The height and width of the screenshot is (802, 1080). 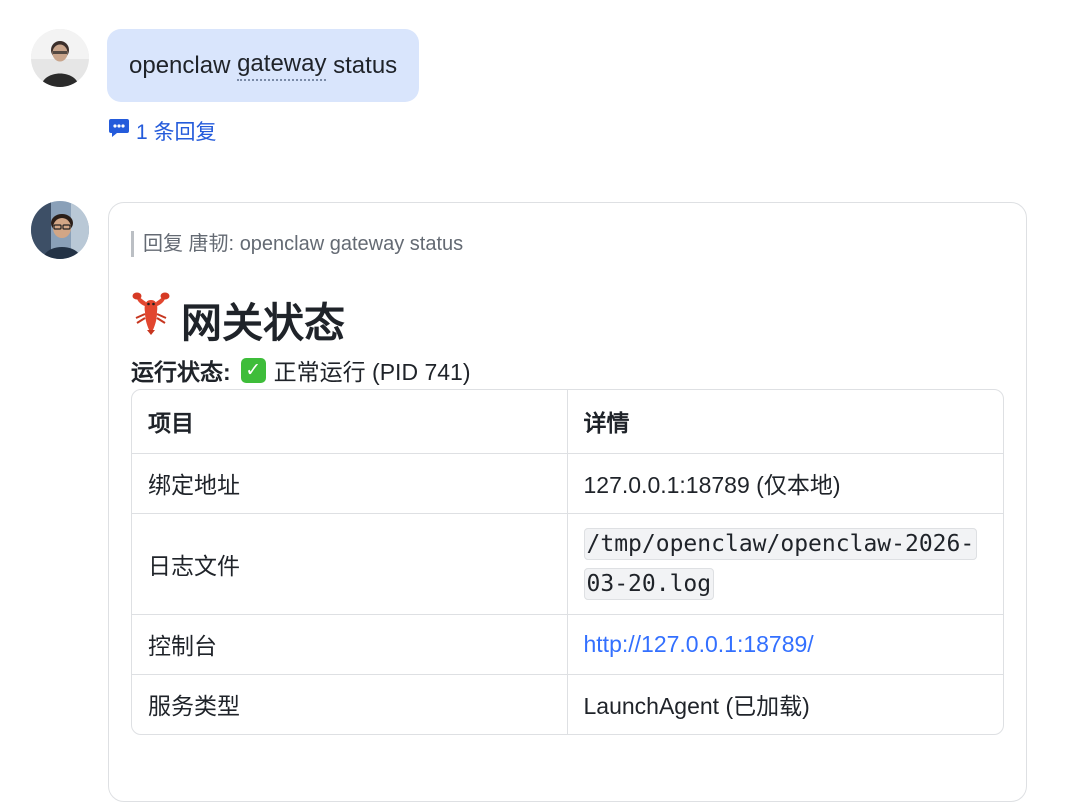 What do you see at coordinates (780, 563) in the screenshot?
I see `log-file-path: /tmp/openclaw/openclaw-2026-03-20.log` at bounding box center [780, 563].